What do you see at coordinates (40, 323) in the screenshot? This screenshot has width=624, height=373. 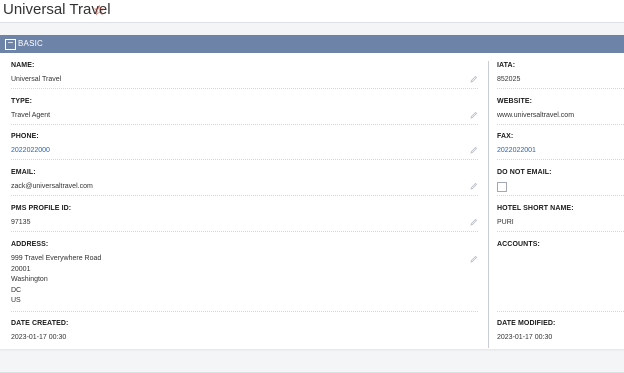 I see `field-label: DATE CREATED:` at bounding box center [40, 323].